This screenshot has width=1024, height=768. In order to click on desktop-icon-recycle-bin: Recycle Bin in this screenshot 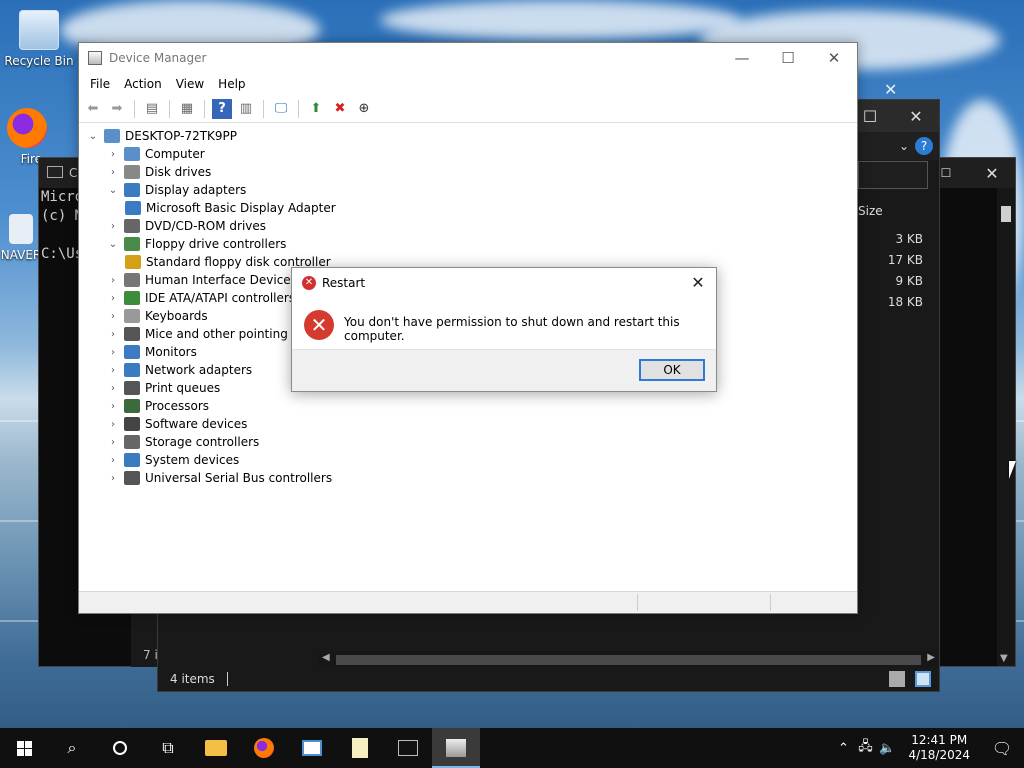, I will do `click(39, 39)`.